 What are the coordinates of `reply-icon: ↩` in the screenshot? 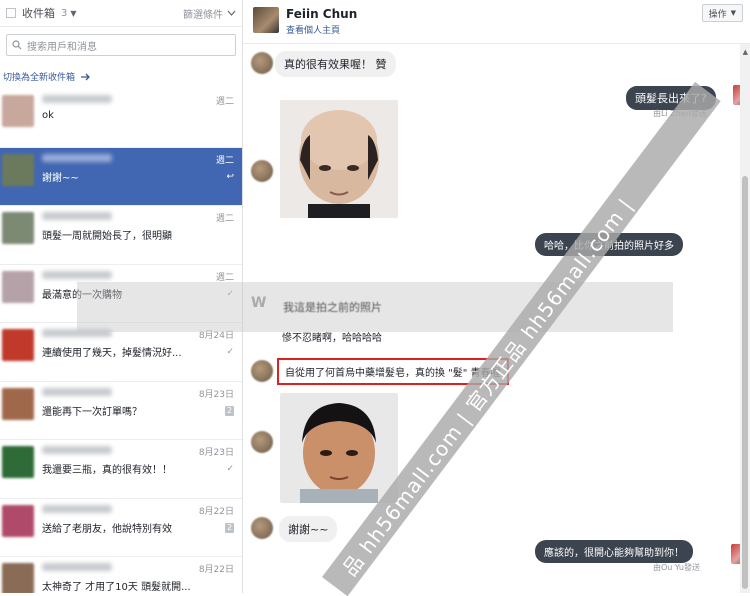 It's located at (230, 176).